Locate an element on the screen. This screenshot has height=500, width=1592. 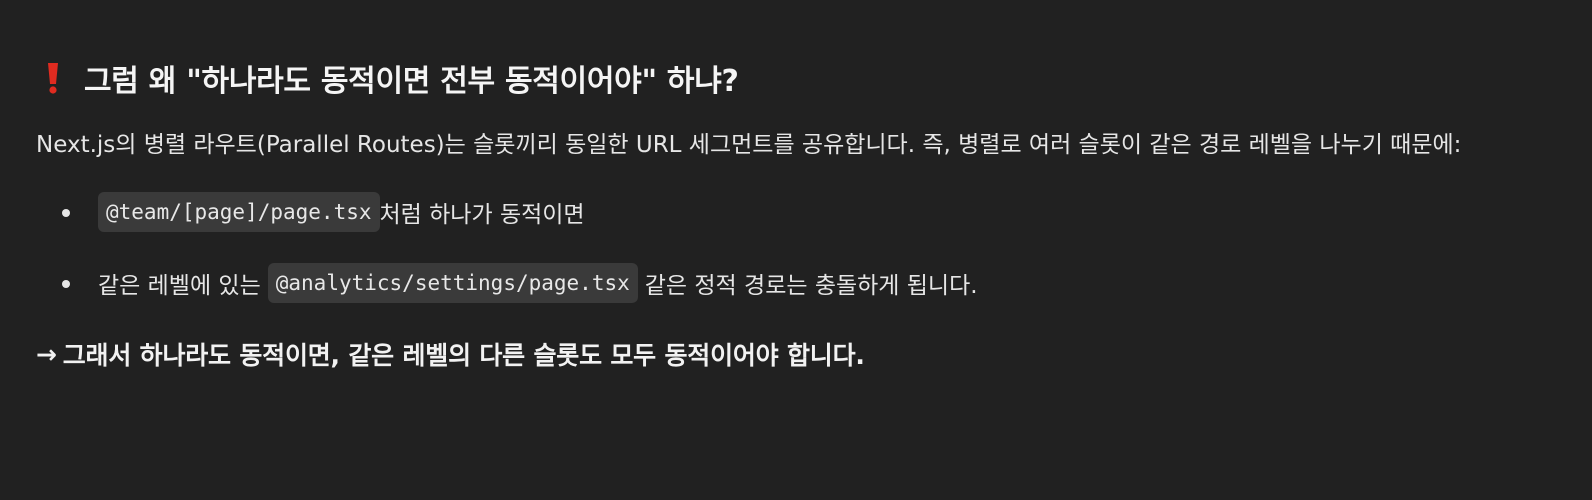
list-item-text: 같은 레벨에 있는 is located at coordinates (179, 286).